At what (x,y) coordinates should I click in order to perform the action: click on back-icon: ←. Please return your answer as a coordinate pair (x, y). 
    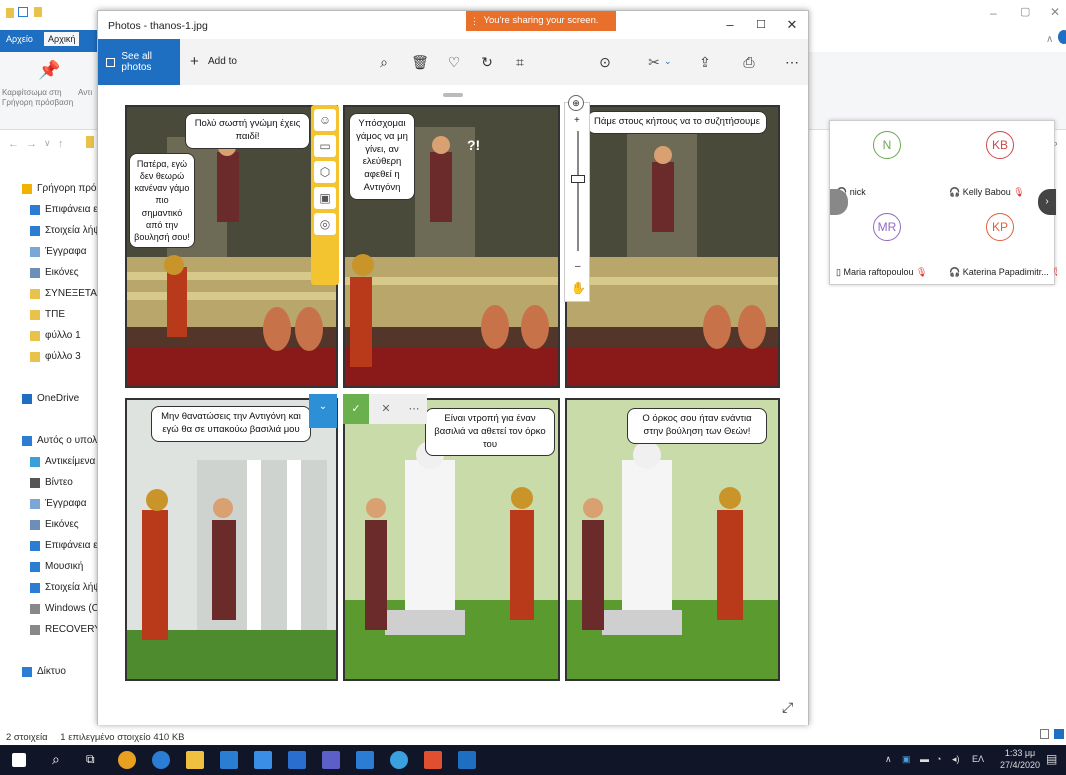
    Looking at the image, I should click on (13, 144).